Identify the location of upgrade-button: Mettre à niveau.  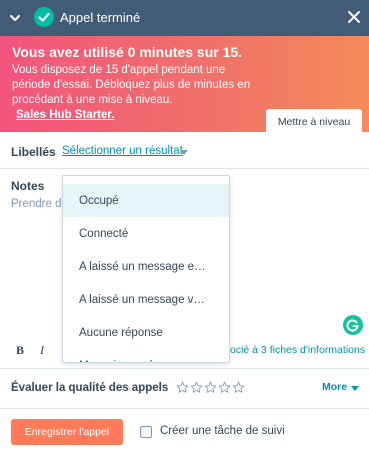
(314, 122).